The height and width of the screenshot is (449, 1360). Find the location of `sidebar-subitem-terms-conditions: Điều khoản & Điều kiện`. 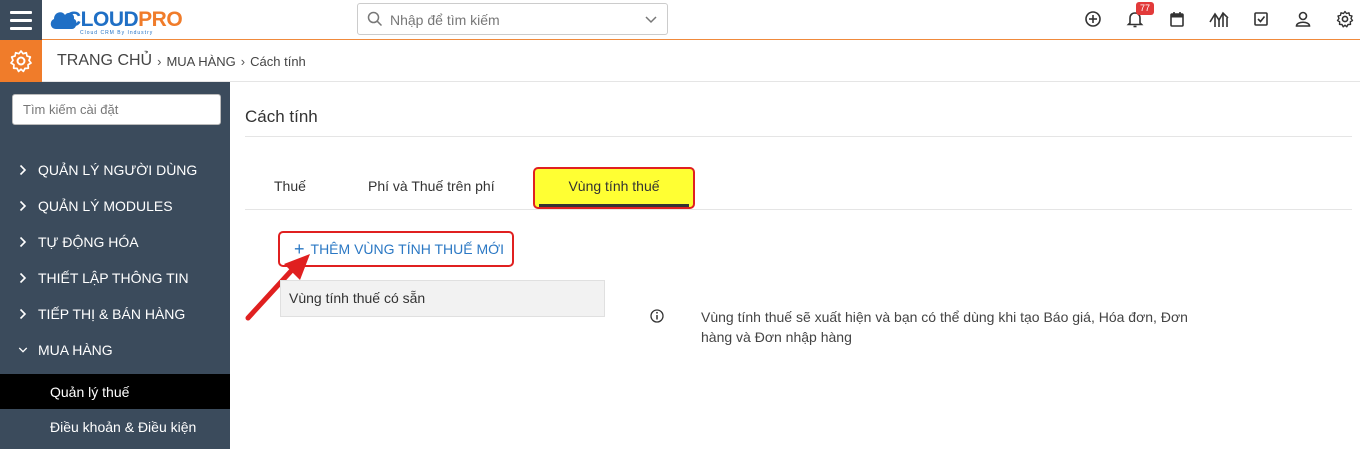

sidebar-subitem-terms-conditions: Điều khoản & Điều kiện is located at coordinates (115, 426).